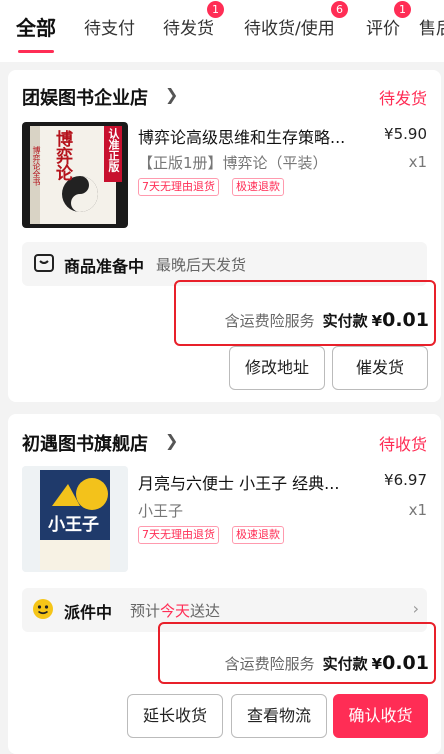 The image size is (444, 754). I want to click on tab-review-badge: 1, so click(402, 9).